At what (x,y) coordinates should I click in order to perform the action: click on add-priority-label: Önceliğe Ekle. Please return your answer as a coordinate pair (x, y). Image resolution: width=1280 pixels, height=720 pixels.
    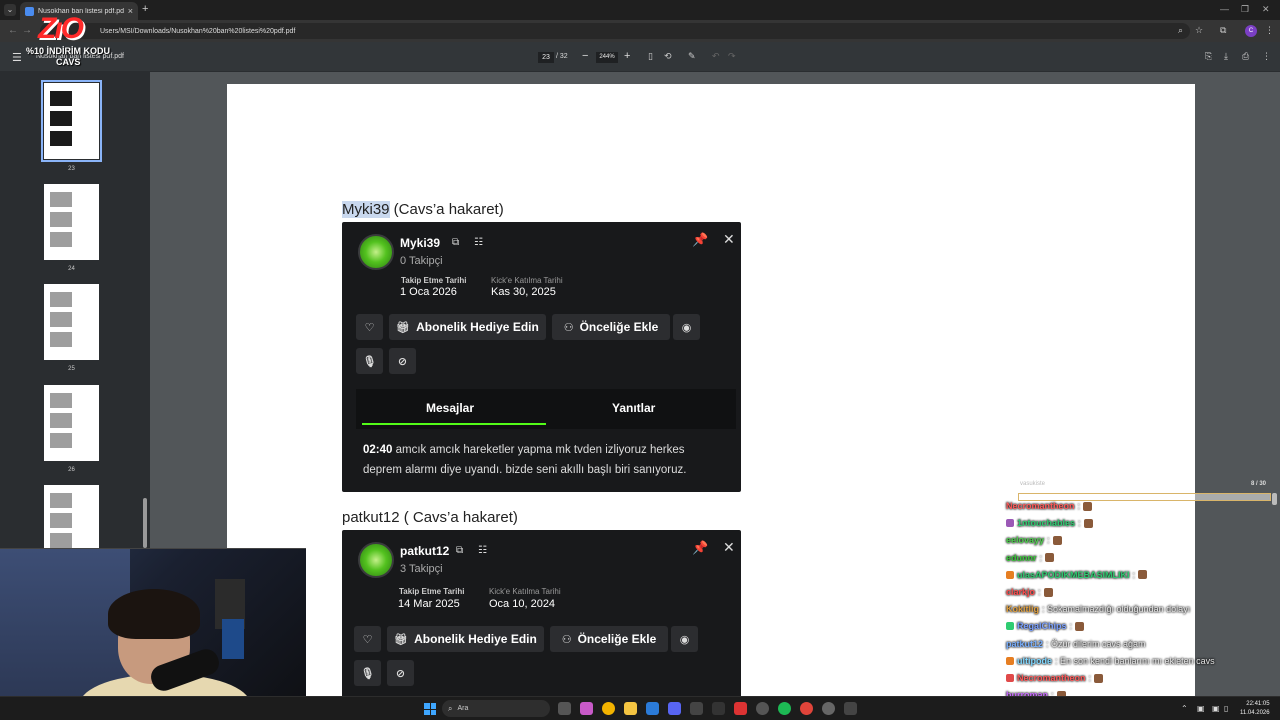
    Looking at the image, I should click on (619, 327).